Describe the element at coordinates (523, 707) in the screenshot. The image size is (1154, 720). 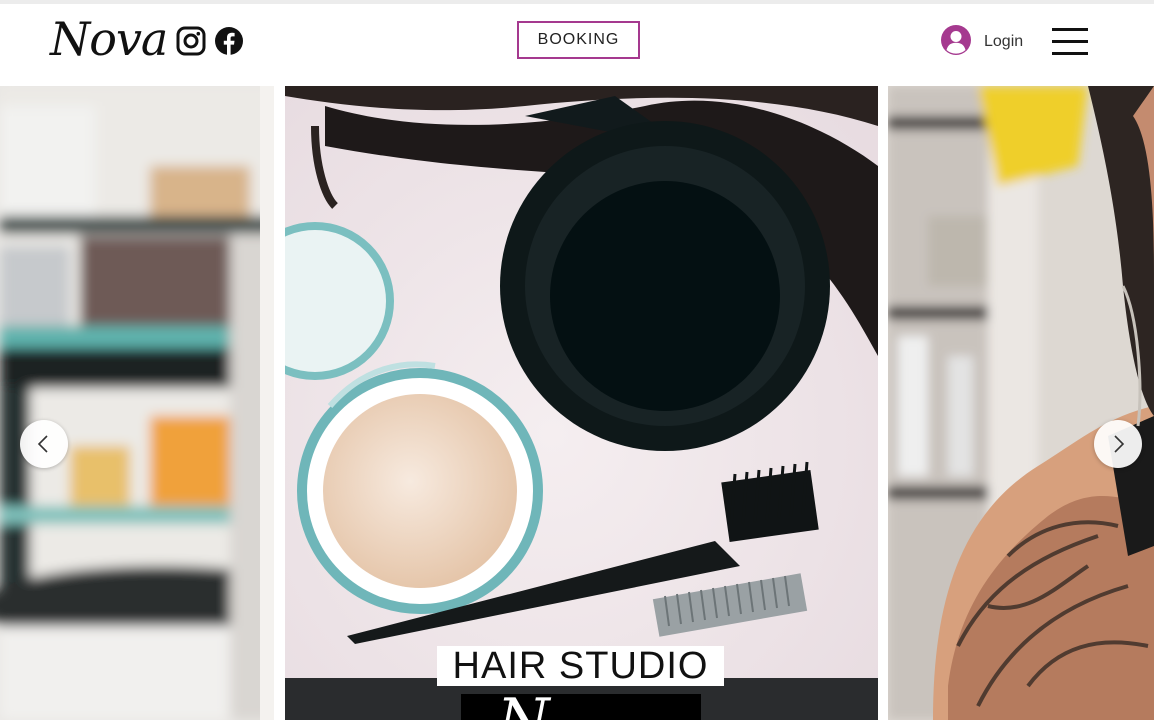
I see `hero-caption-script: N` at that location.